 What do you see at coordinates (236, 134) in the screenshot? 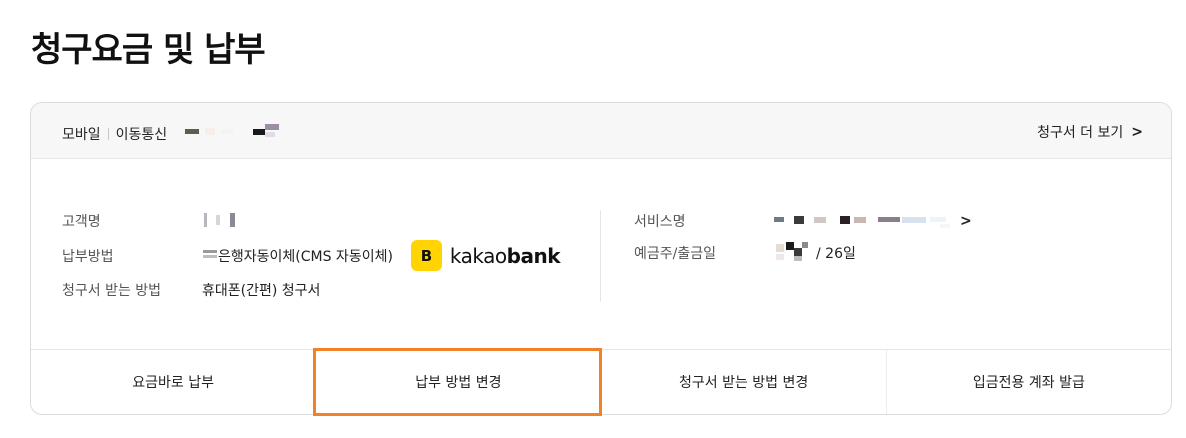
I see `masked-phone-number` at bounding box center [236, 134].